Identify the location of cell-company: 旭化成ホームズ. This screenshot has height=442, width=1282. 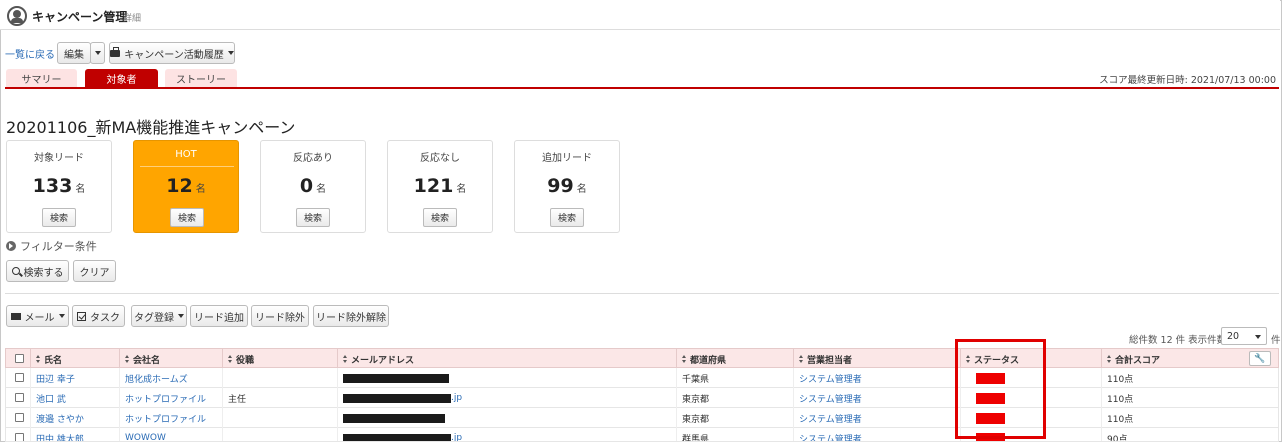
(170, 378).